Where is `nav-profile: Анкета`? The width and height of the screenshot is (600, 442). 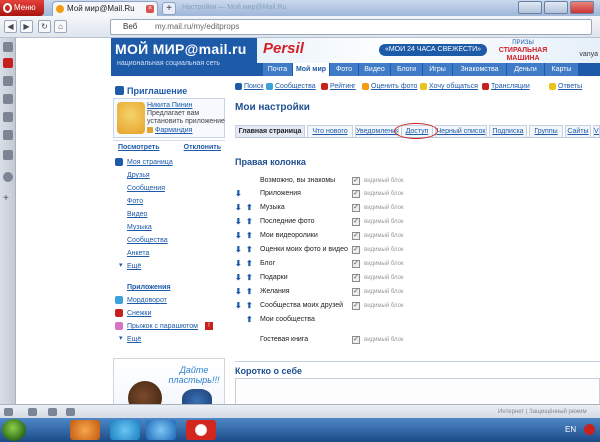 nav-profile: Анкета is located at coordinates (172, 253).